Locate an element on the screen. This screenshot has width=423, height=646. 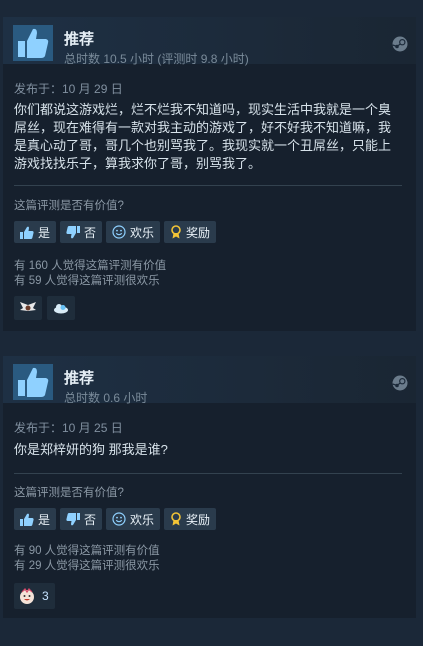
winged-award-icon is located at coordinates (28, 306).